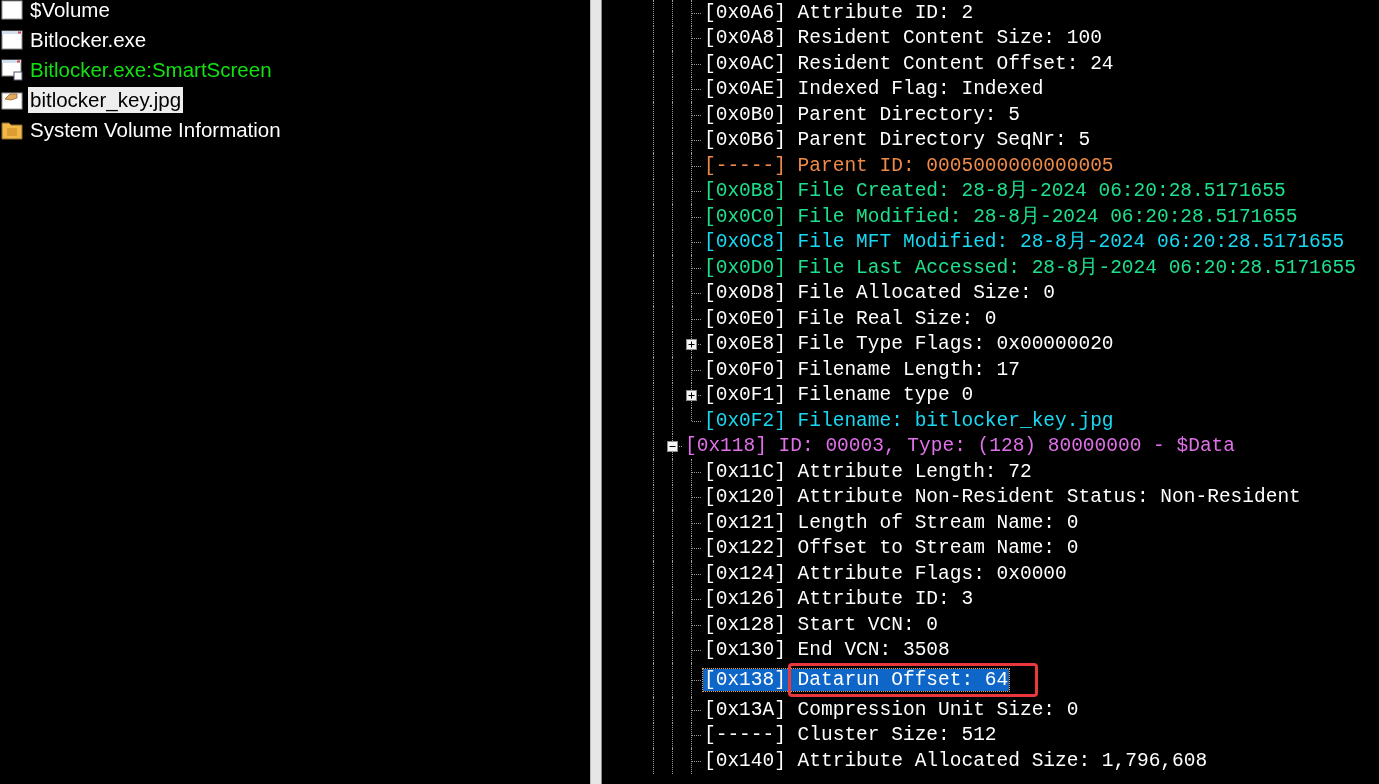 The width and height of the screenshot is (1379, 784). Describe the element at coordinates (891, 548) in the screenshot. I see `tree-item: [0x122] Offset to Stream Name: 0` at that location.